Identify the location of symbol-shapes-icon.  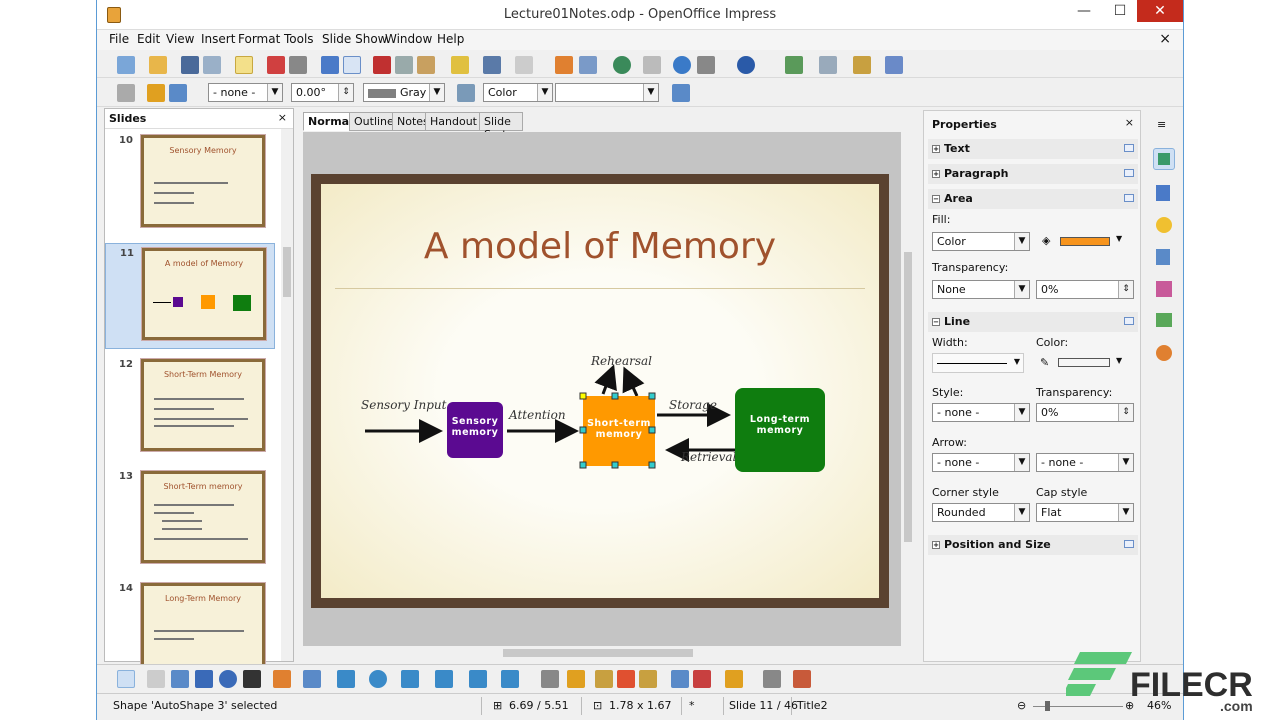
(378, 679).